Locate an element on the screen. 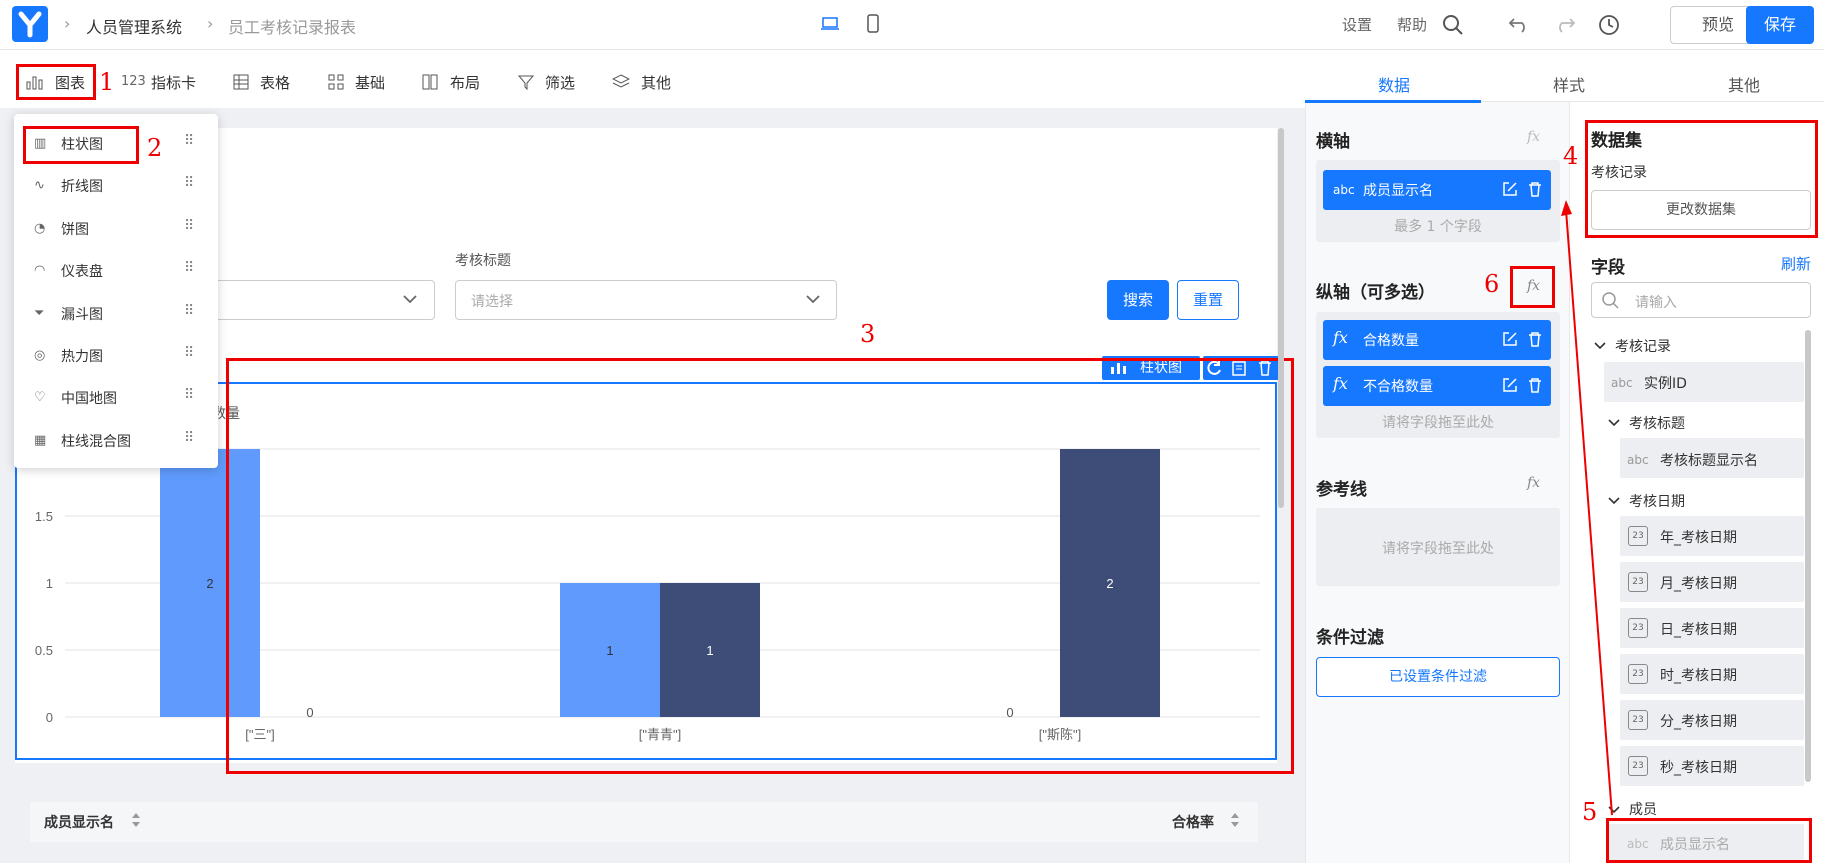  tree-group-member: 成员 is located at coordinates (1643, 809).